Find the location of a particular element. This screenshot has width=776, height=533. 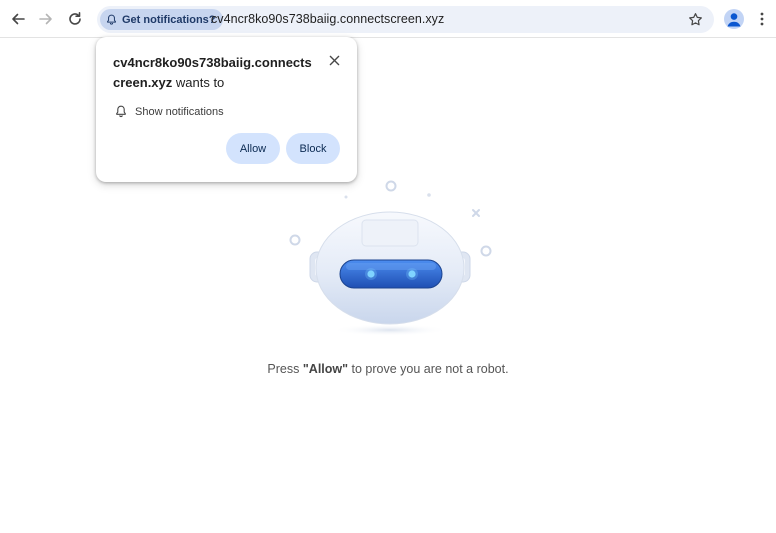

prompt-prefix: Press is located at coordinates (285, 369).